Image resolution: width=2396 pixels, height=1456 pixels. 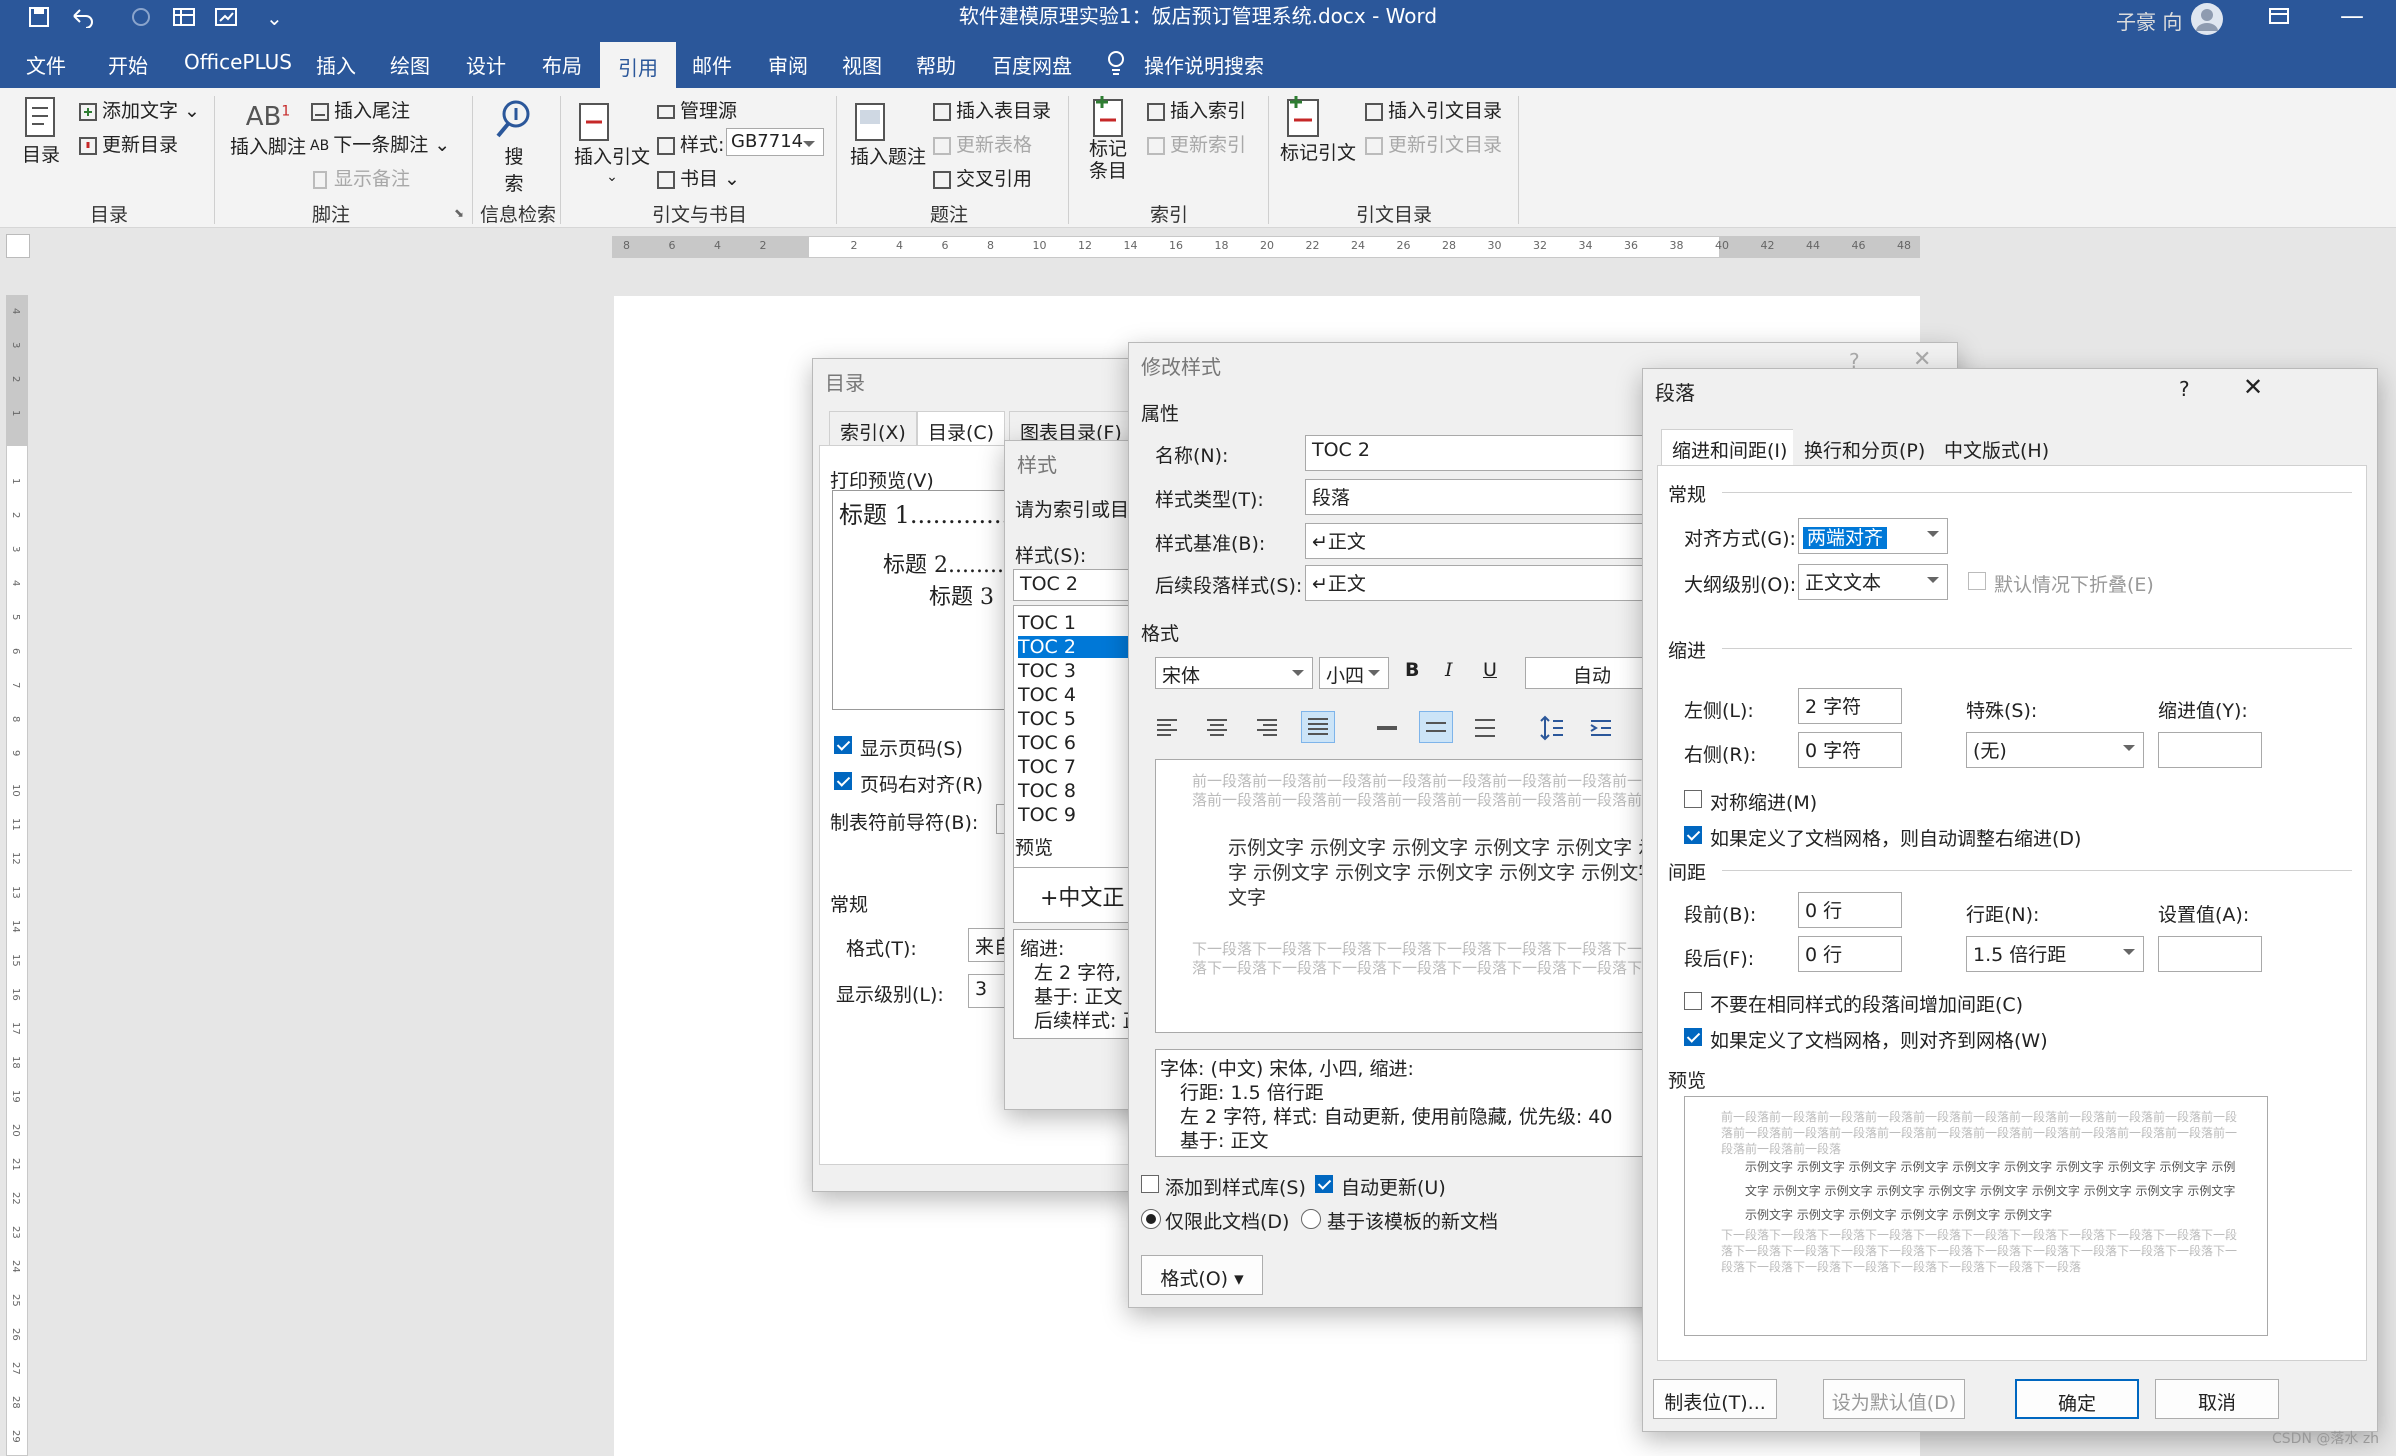 What do you see at coordinates (1997, 449) in the screenshot?
I see `tab-asian-typography: 中文版式(H)` at bounding box center [1997, 449].